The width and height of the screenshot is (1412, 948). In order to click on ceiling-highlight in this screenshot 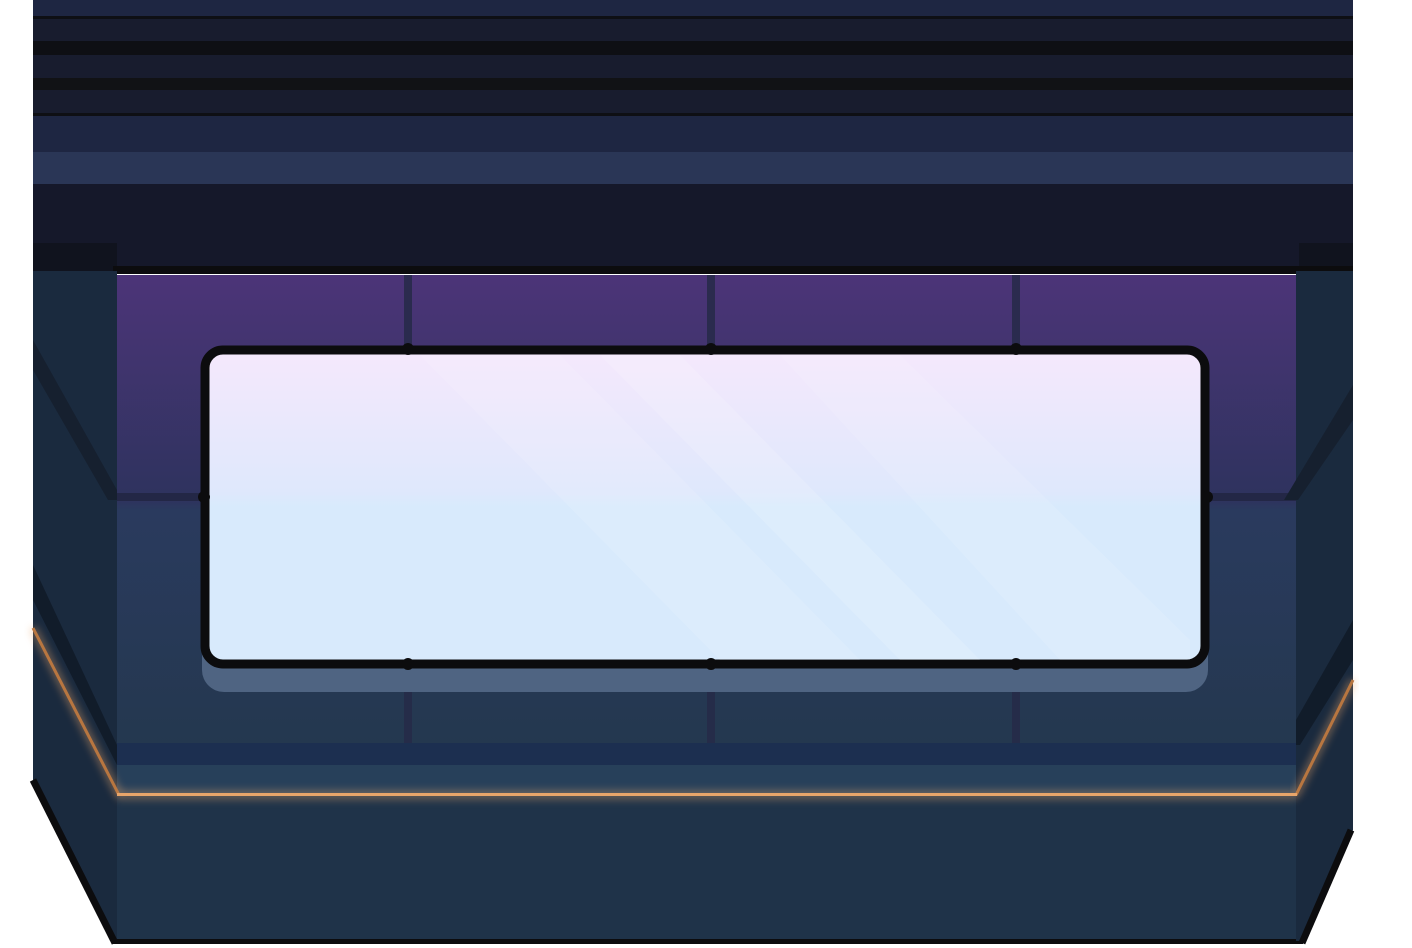, I will do `click(693, 168)`.